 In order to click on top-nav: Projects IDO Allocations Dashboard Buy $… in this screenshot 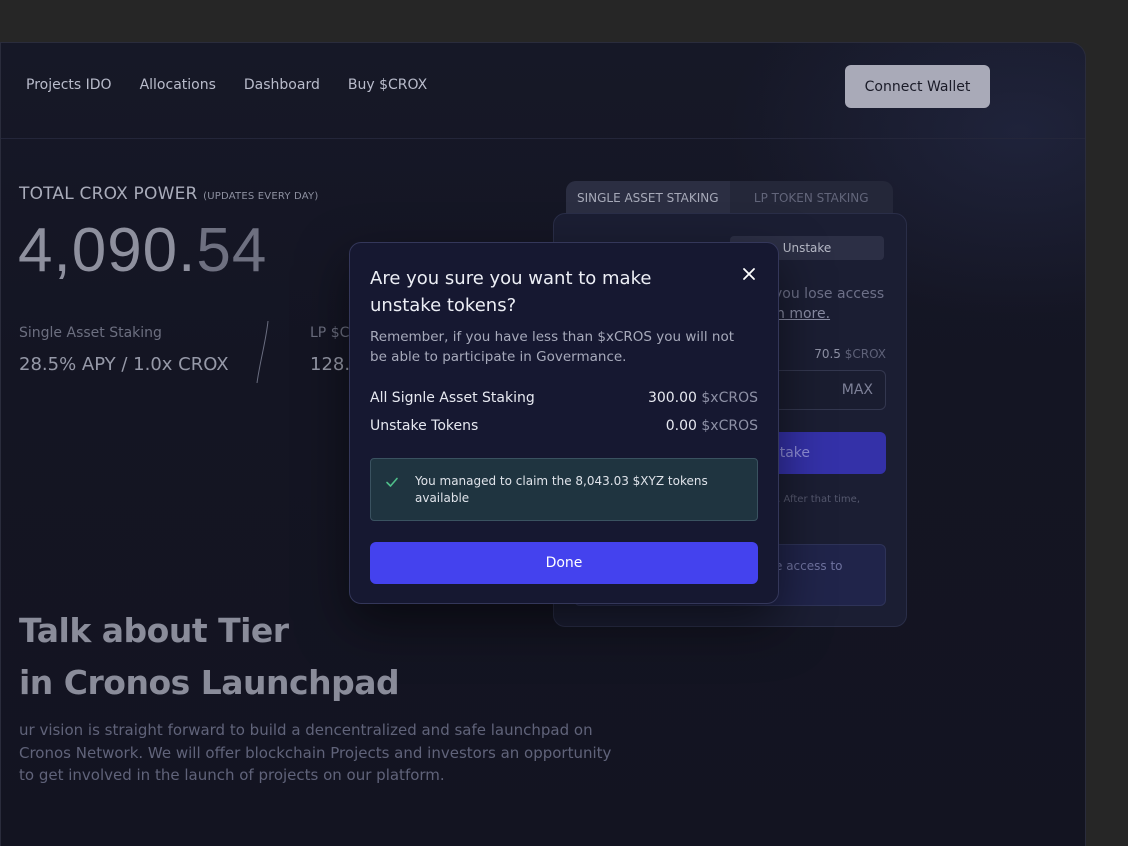, I will do `click(543, 91)`.